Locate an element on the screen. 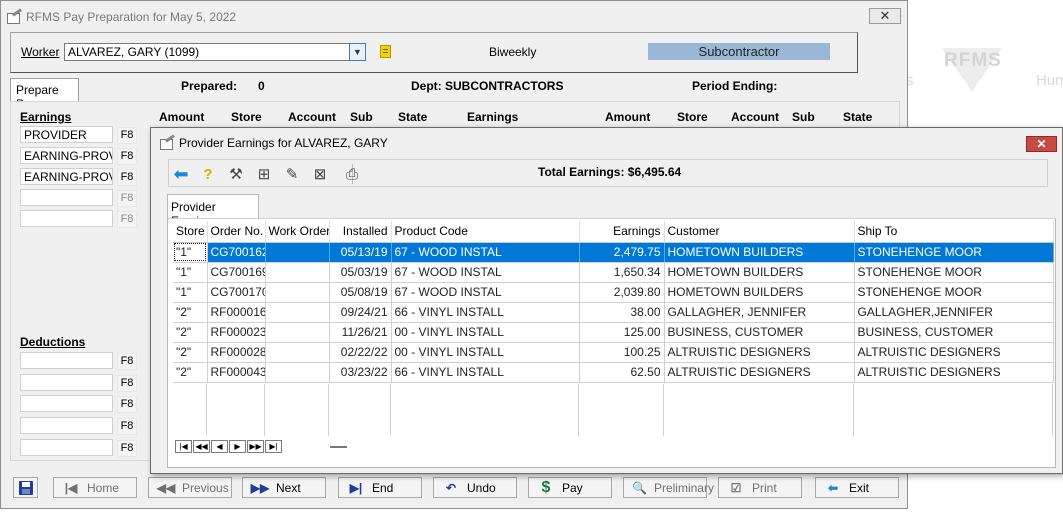 Image resolution: width=1063 pixels, height=523 pixels. edit-record-icon: ✎ is located at coordinates (292, 174).